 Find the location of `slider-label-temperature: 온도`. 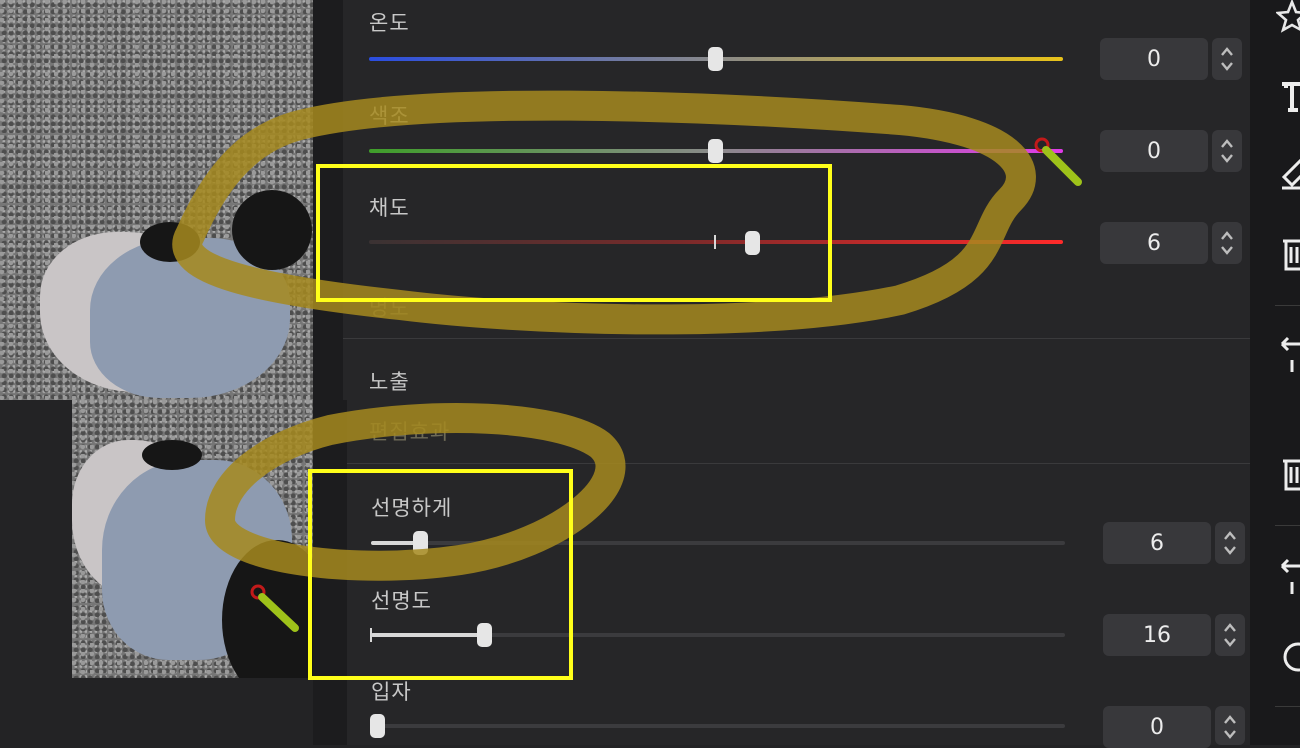

slider-label-temperature: 온도 is located at coordinates (389, 23).